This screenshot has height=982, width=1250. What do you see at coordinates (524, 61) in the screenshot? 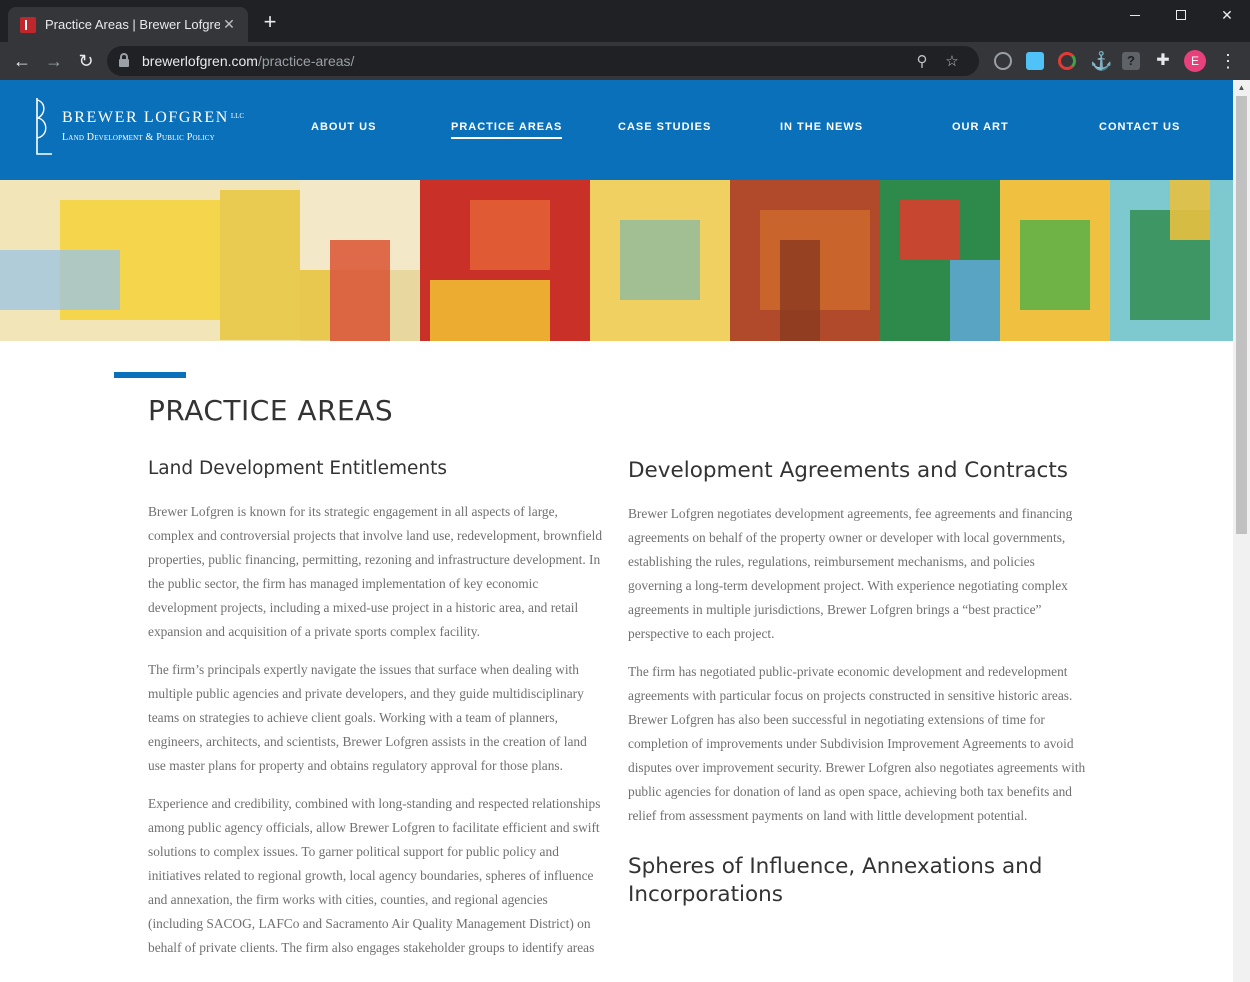
I see `url-text: brewerlofgren.com/practice-areas/` at bounding box center [524, 61].